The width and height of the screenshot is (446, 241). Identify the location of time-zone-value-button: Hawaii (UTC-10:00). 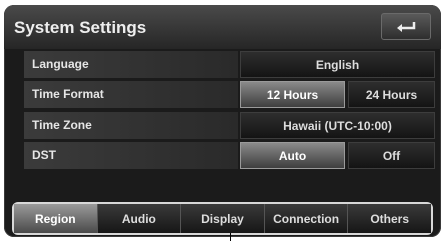
(337, 125).